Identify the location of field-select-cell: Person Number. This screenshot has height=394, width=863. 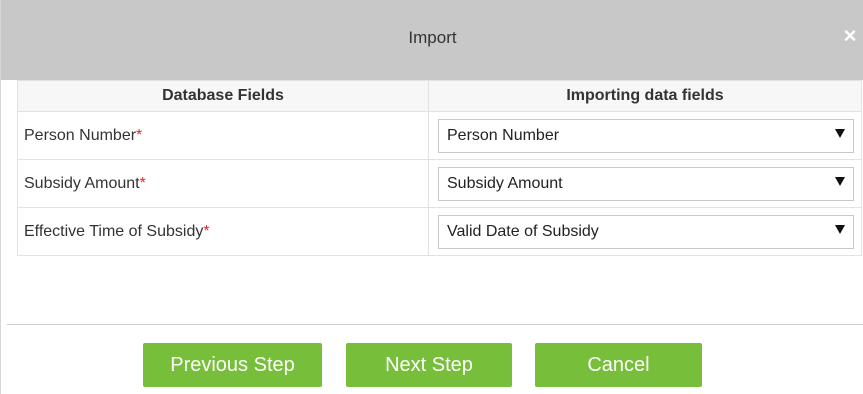
(645, 135).